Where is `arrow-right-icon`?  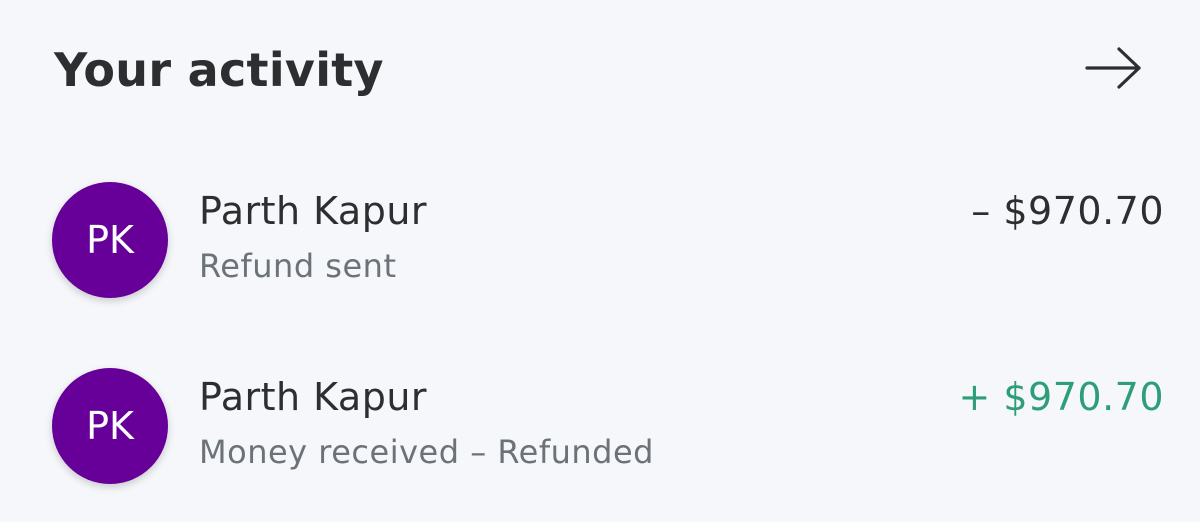
arrow-right-icon is located at coordinates (1113, 68).